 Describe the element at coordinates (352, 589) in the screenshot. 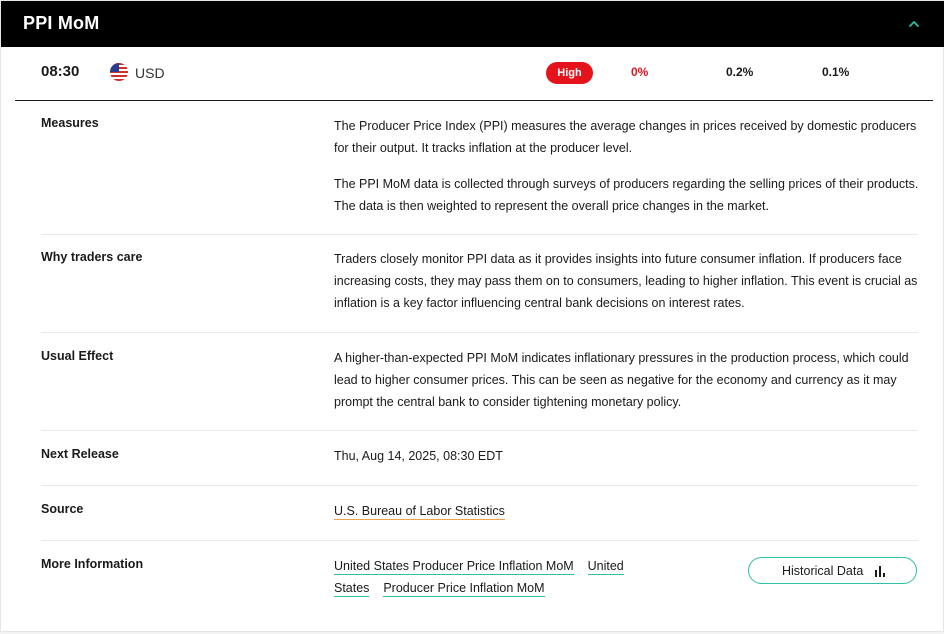

I see `more-info-link: States` at that location.